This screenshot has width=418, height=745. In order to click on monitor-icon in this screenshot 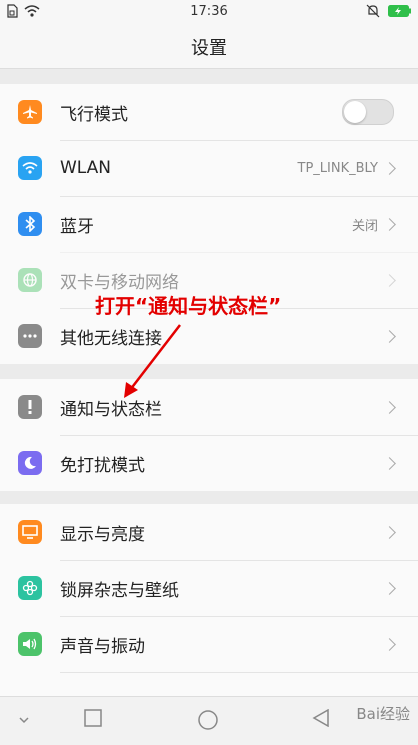, I will do `click(30, 532)`.